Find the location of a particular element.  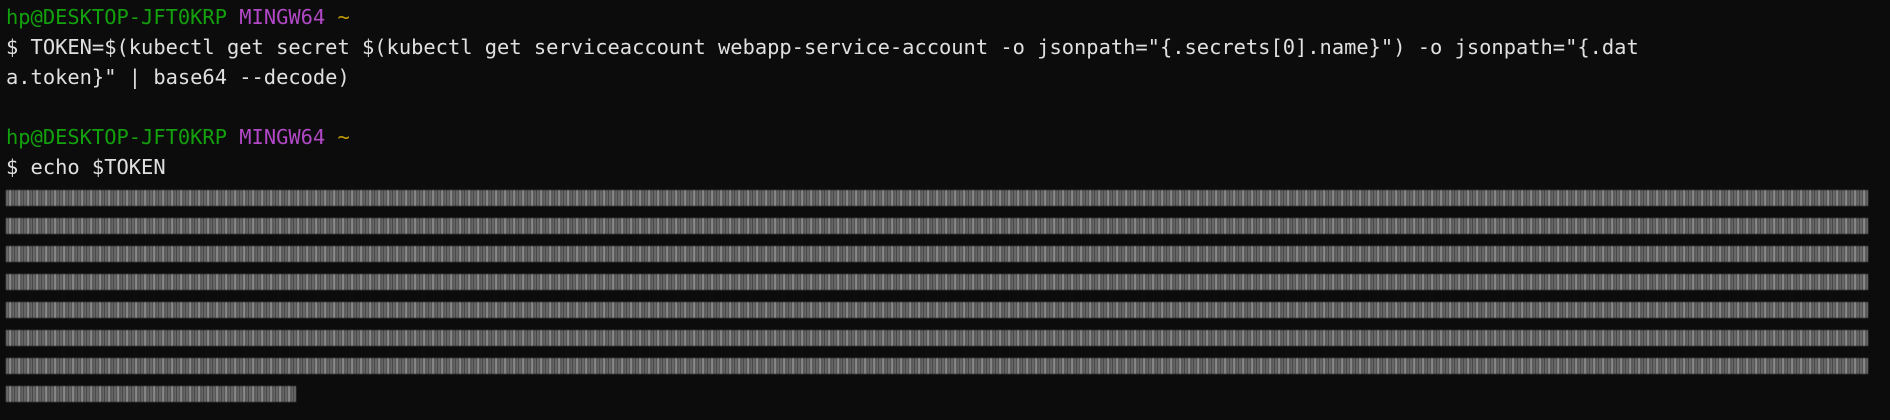

prompt-line-2: hp@DESKTOP-JFT0KRP MINGW64 ~ is located at coordinates (948, 137).